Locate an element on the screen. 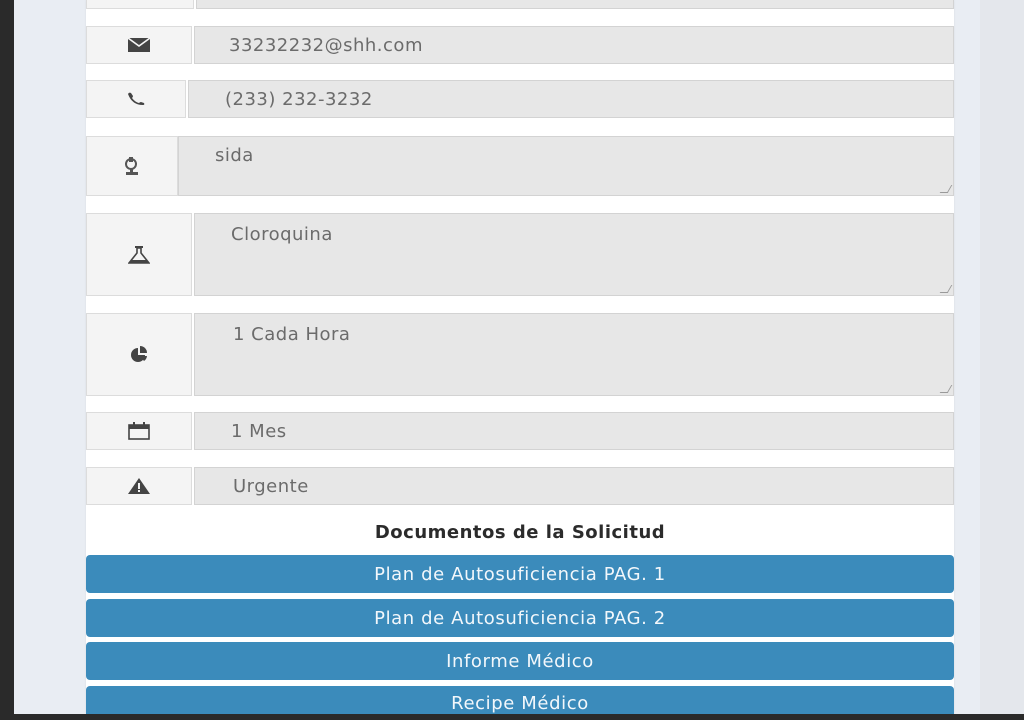 The width and height of the screenshot is (1024, 720). flask-icon is located at coordinates (139, 254).